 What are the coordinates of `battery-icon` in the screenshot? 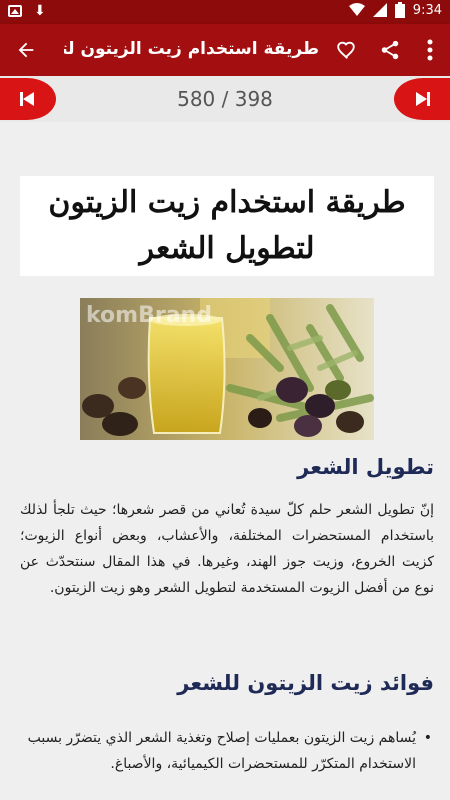 It's located at (399, 10).